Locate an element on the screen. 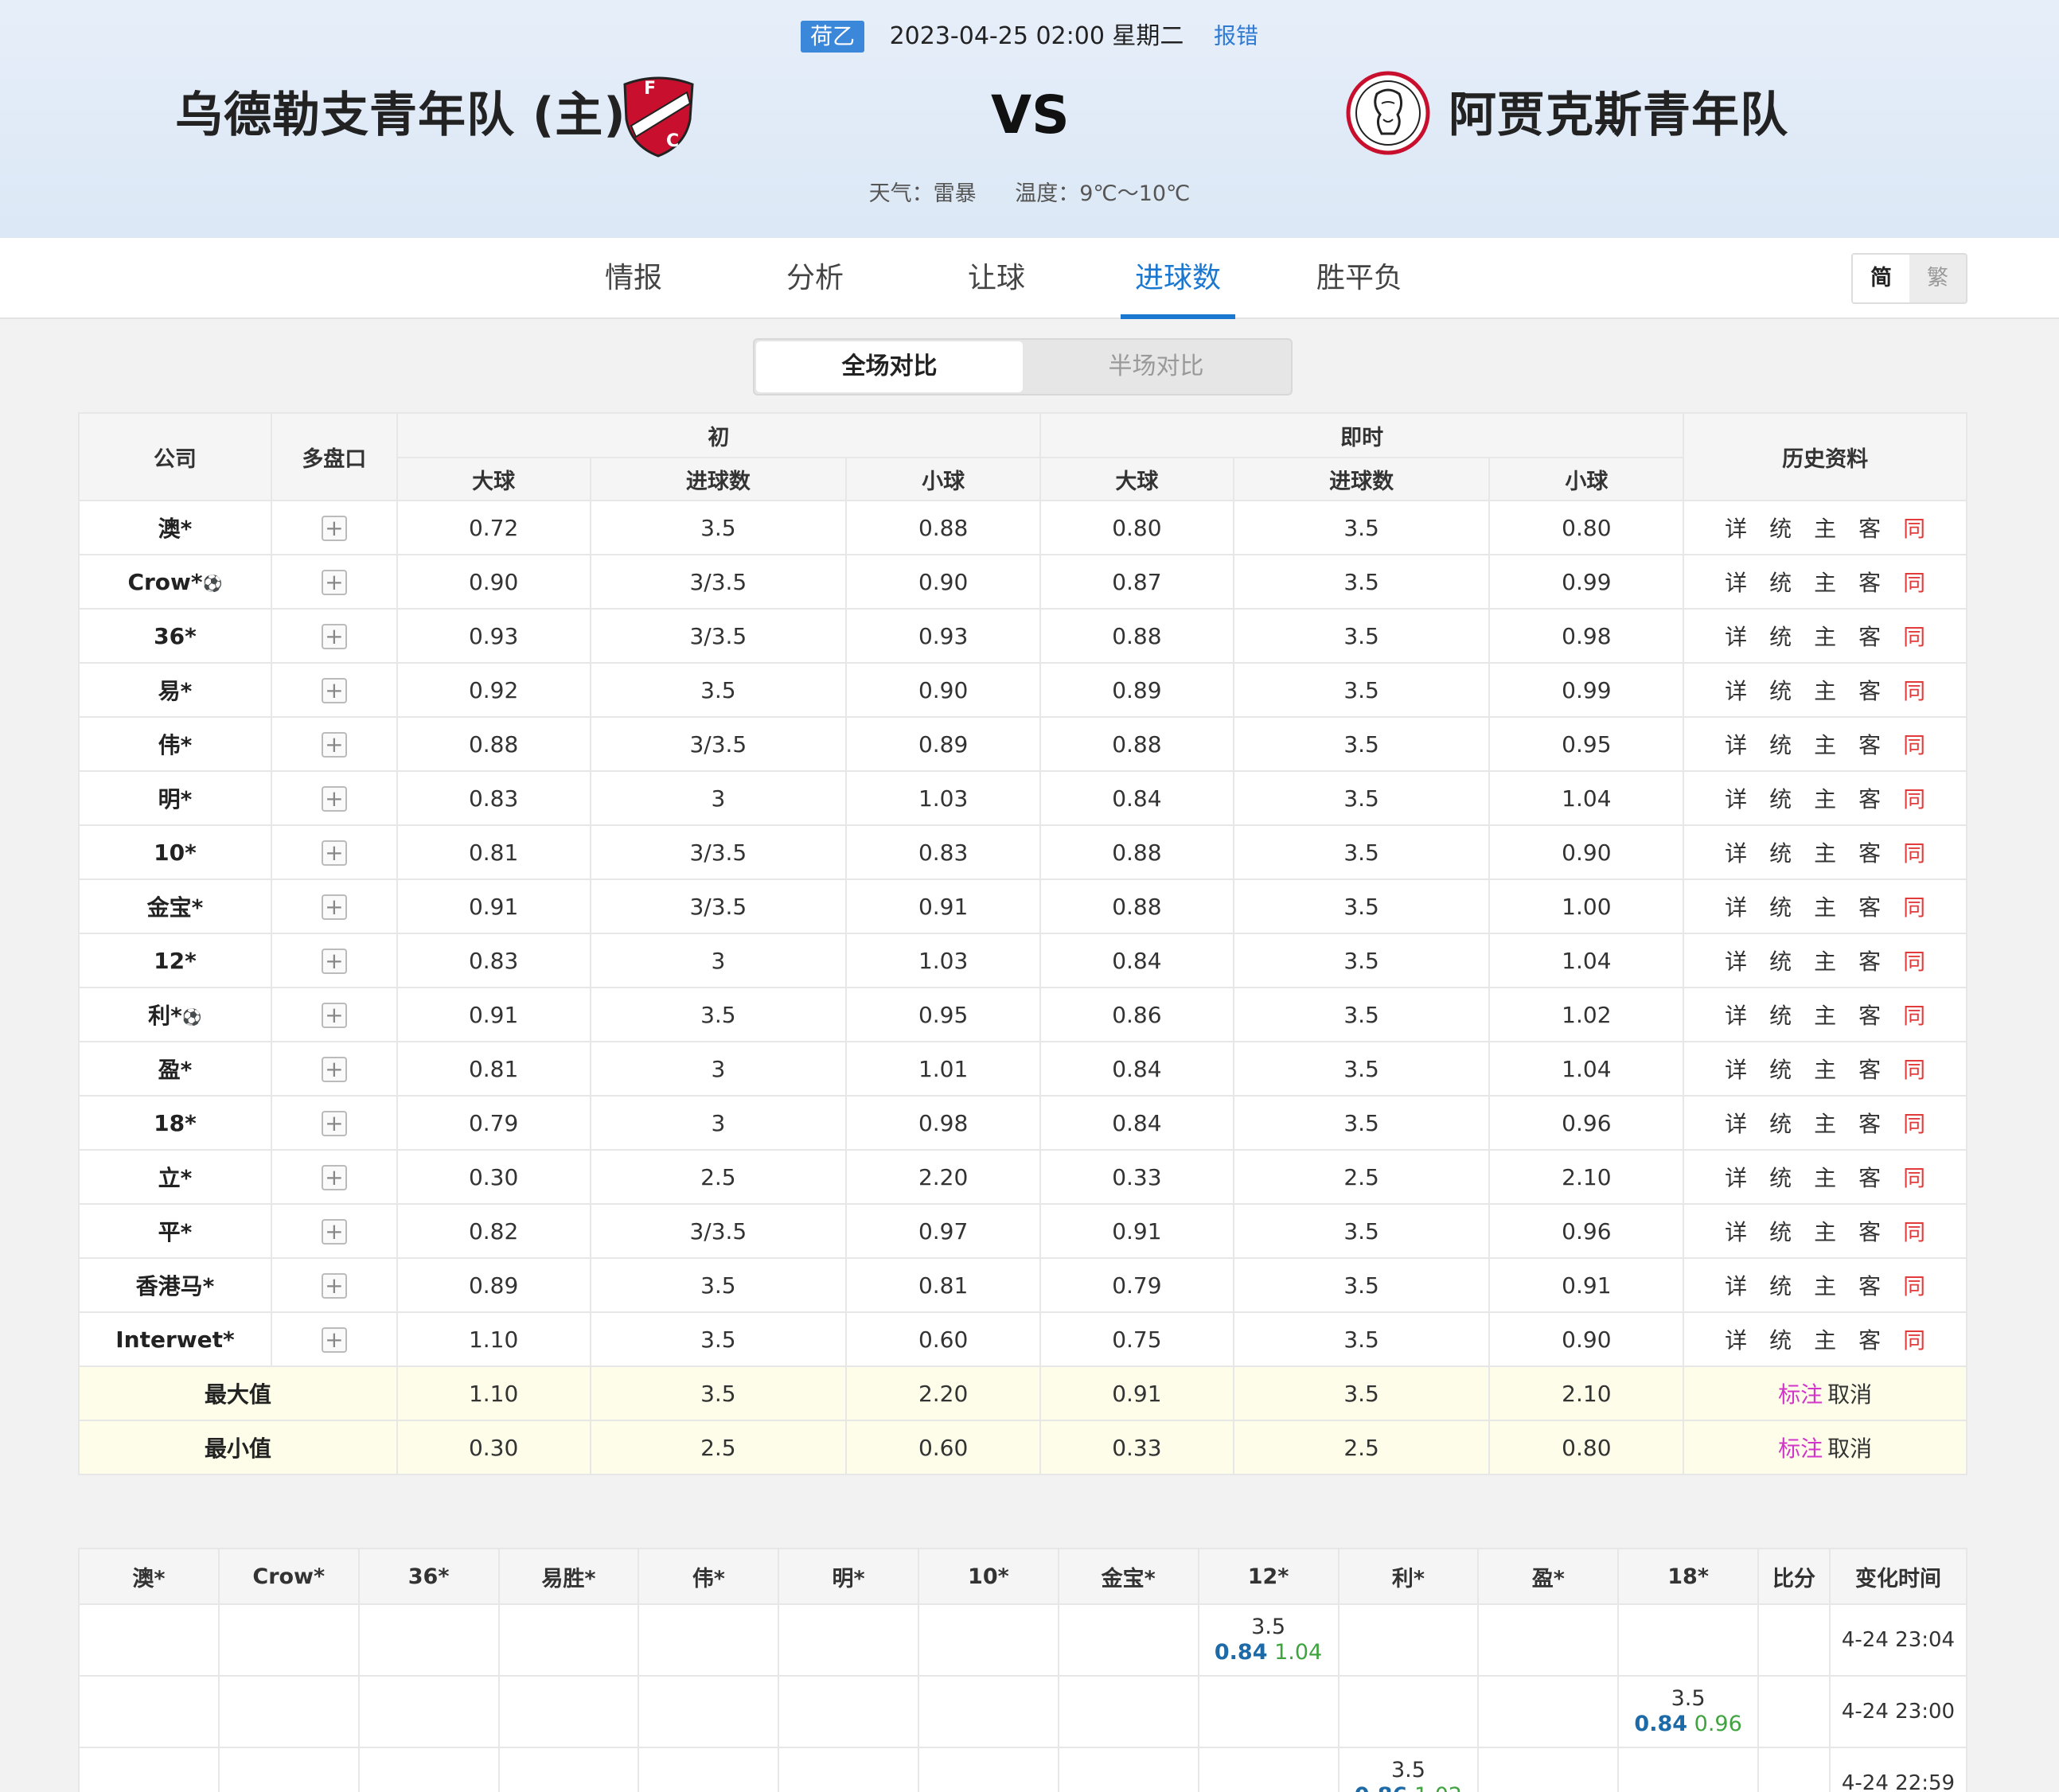 The height and width of the screenshot is (1792, 2059). full-time-compare-button: 全场对比 is located at coordinates (890, 366).